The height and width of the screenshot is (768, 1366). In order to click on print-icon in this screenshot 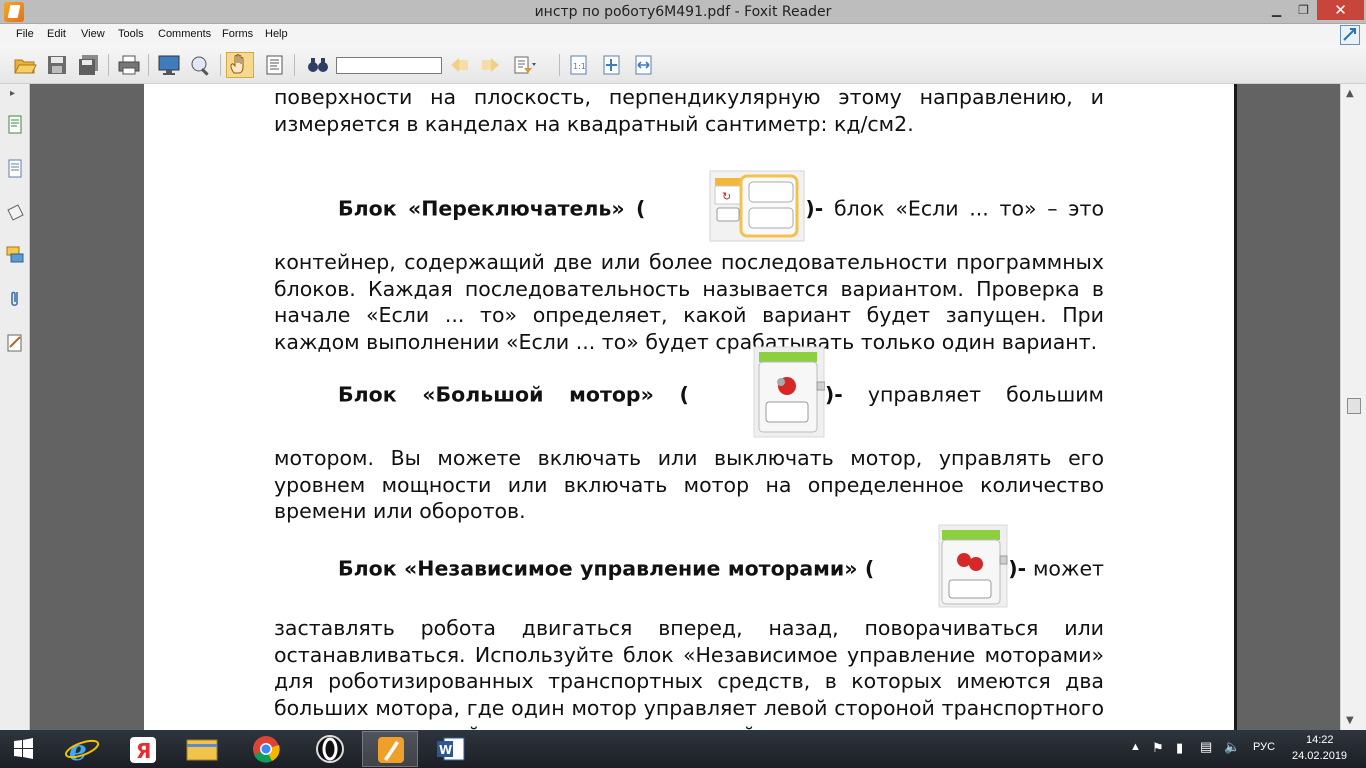, I will do `click(129, 65)`.